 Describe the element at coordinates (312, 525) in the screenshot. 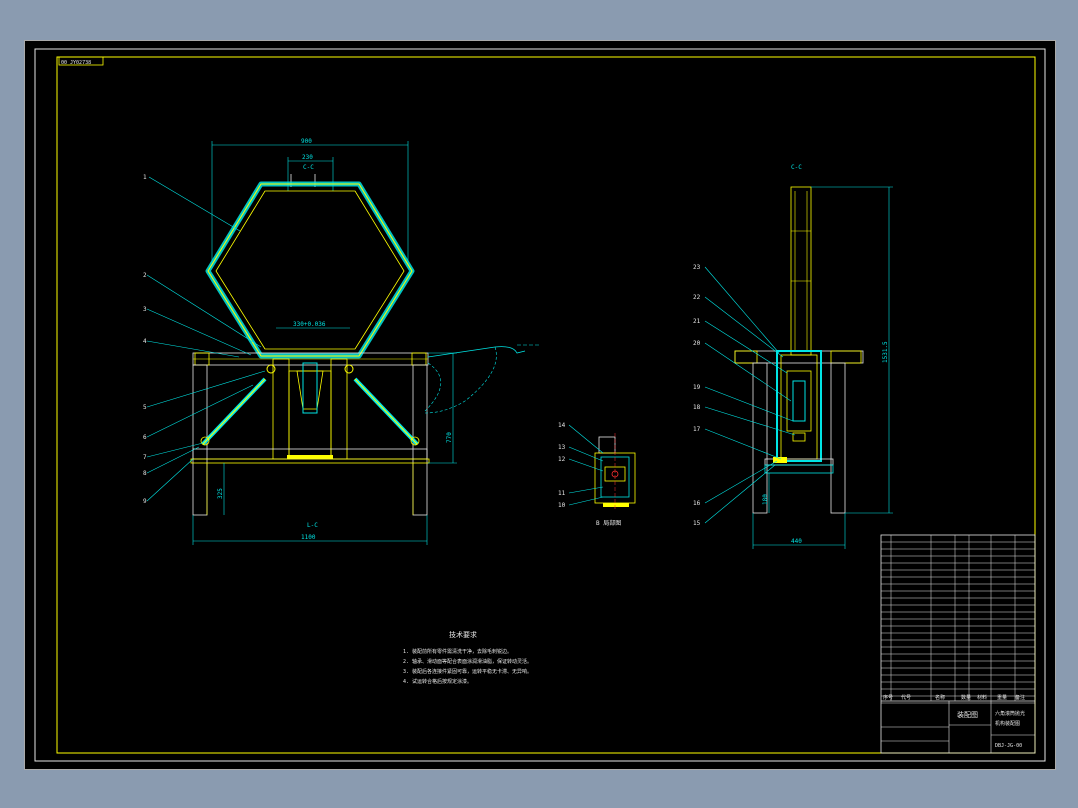

I see `section-cut-bottom: L-C` at that location.